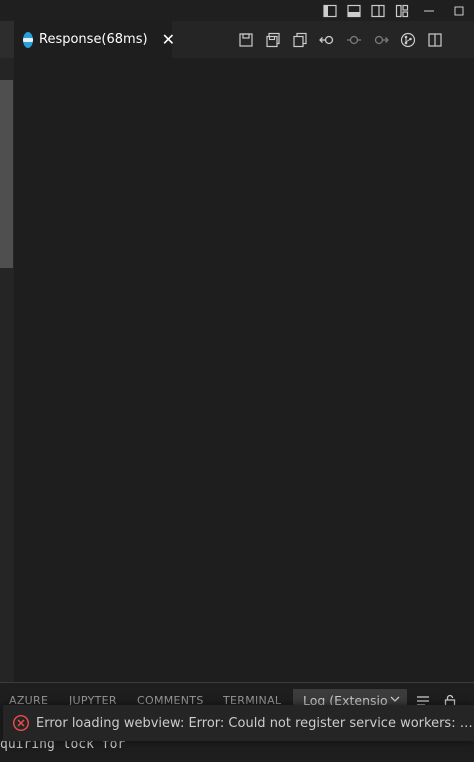 The image size is (474, 762). What do you see at coordinates (330, 10) in the screenshot?
I see `toggle-primary-sidebar-icon` at bounding box center [330, 10].